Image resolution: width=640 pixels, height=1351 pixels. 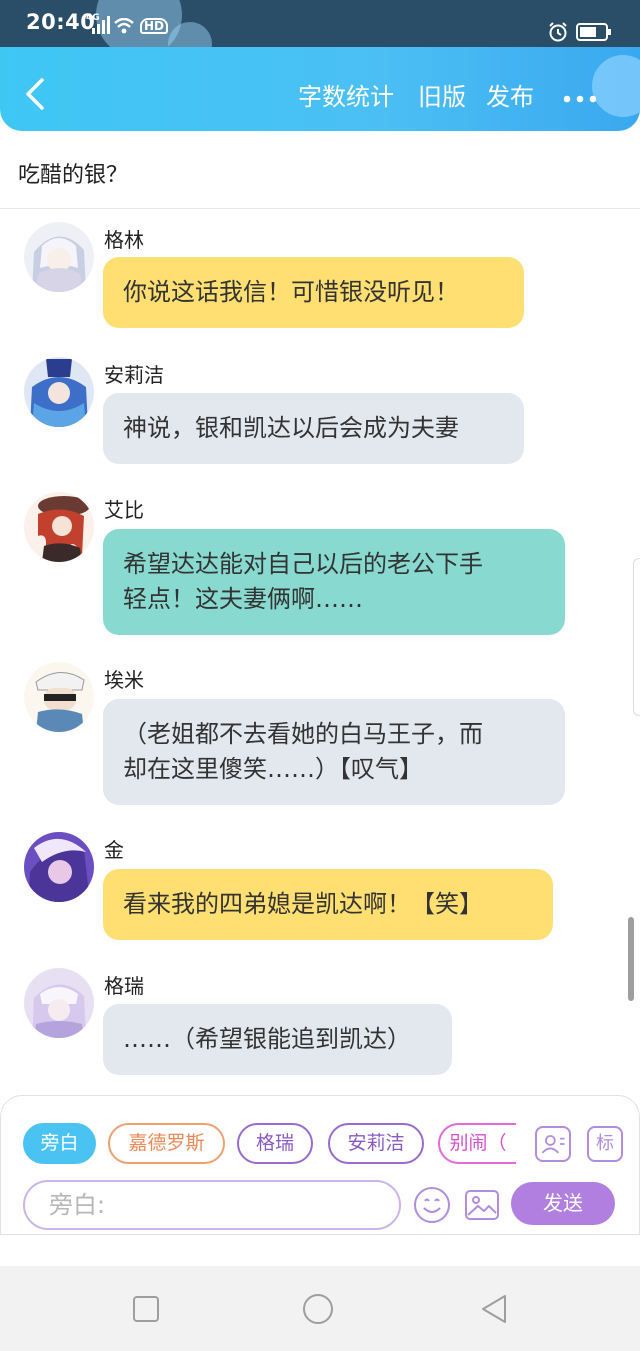 What do you see at coordinates (303, 904) in the screenshot?
I see `message-line: 看来我的四弟媳是凯达啊！【笑】` at bounding box center [303, 904].